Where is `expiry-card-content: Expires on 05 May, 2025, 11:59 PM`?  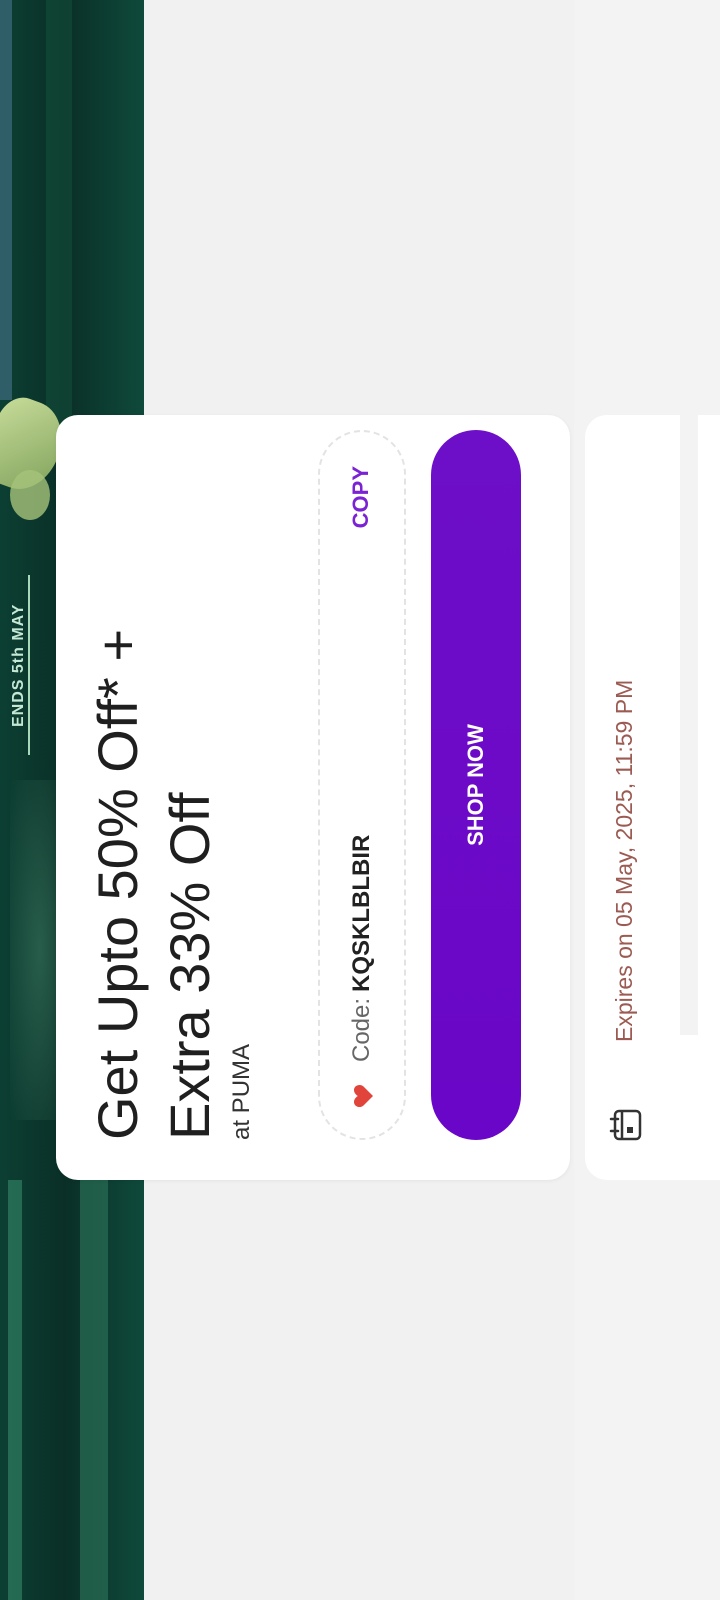
expiry-card-content: Expires on 05 May, 2025, 11:59 PM is located at coordinates (652, 797).